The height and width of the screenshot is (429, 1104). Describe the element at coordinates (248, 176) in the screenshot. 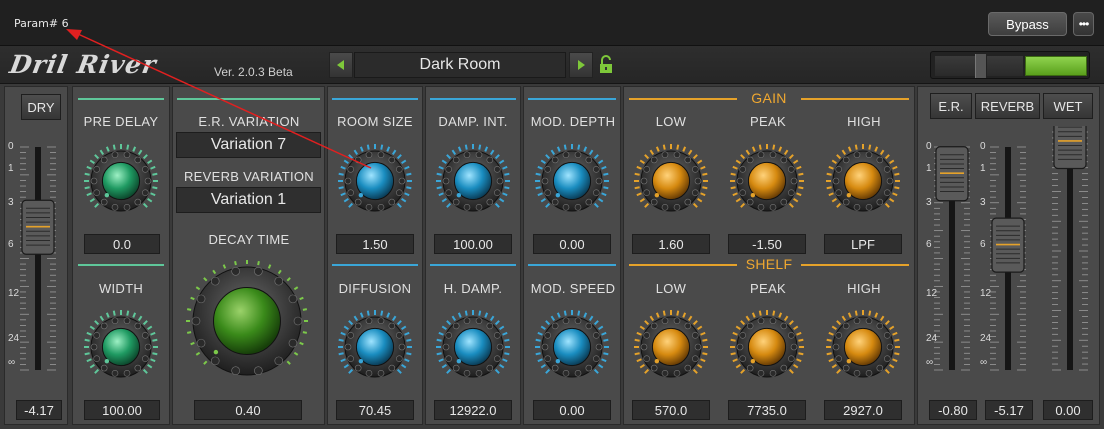

I see `reverb-variation-label: REVERB VARIATION` at that location.